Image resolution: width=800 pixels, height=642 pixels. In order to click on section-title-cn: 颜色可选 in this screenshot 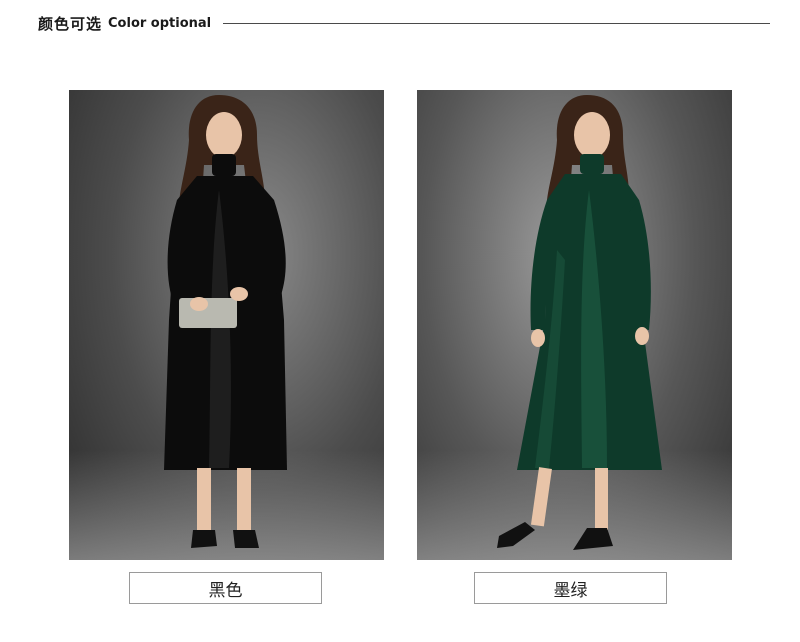, I will do `click(70, 23)`.